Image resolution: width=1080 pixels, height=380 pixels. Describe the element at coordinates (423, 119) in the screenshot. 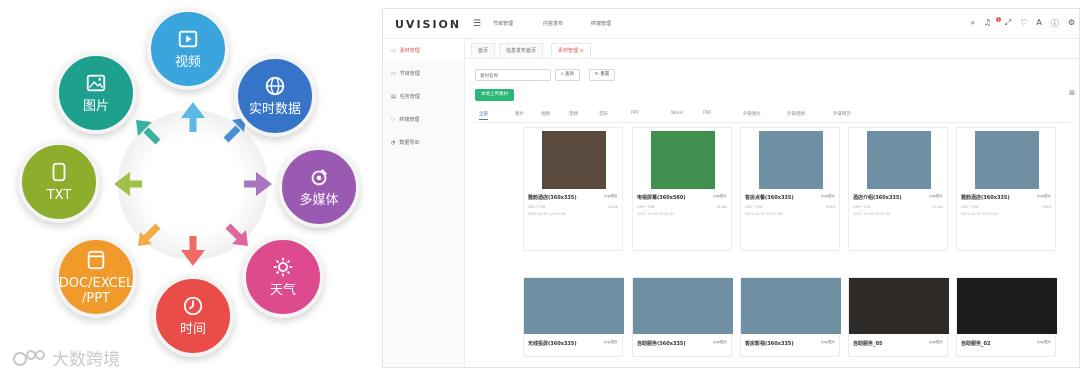

I see `sidebar-item-terminals: ◌ 终端管理` at that location.